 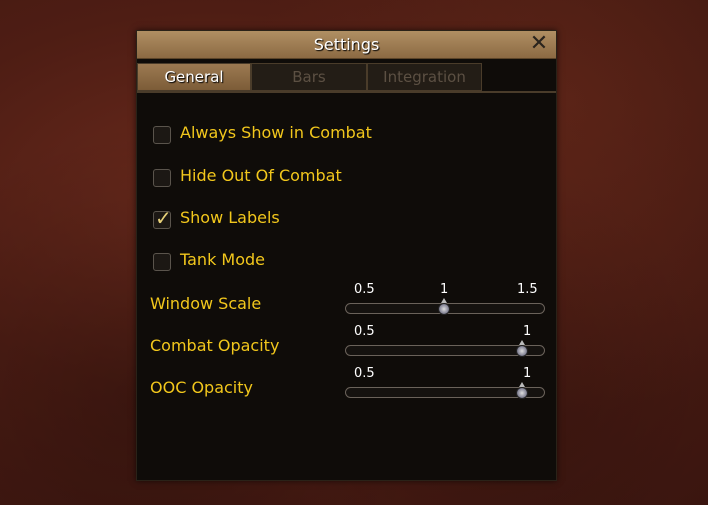 What do you see at coordinates (215, 345) in the screenshot?
I see `slider-label-combat-opacity: Combat Opacity` at bounding box center [215, 345].